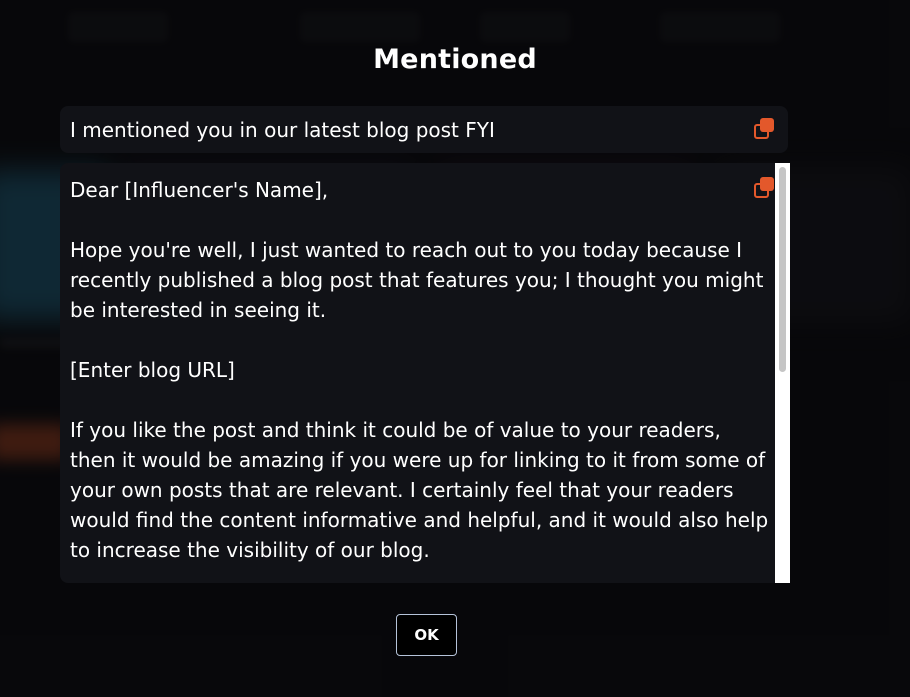 The image size is (910, 697). Describe the element at coordinates (152, 370) in the screenshot. I see `email-url-placeholder: [Enter blog URL]` at that location.